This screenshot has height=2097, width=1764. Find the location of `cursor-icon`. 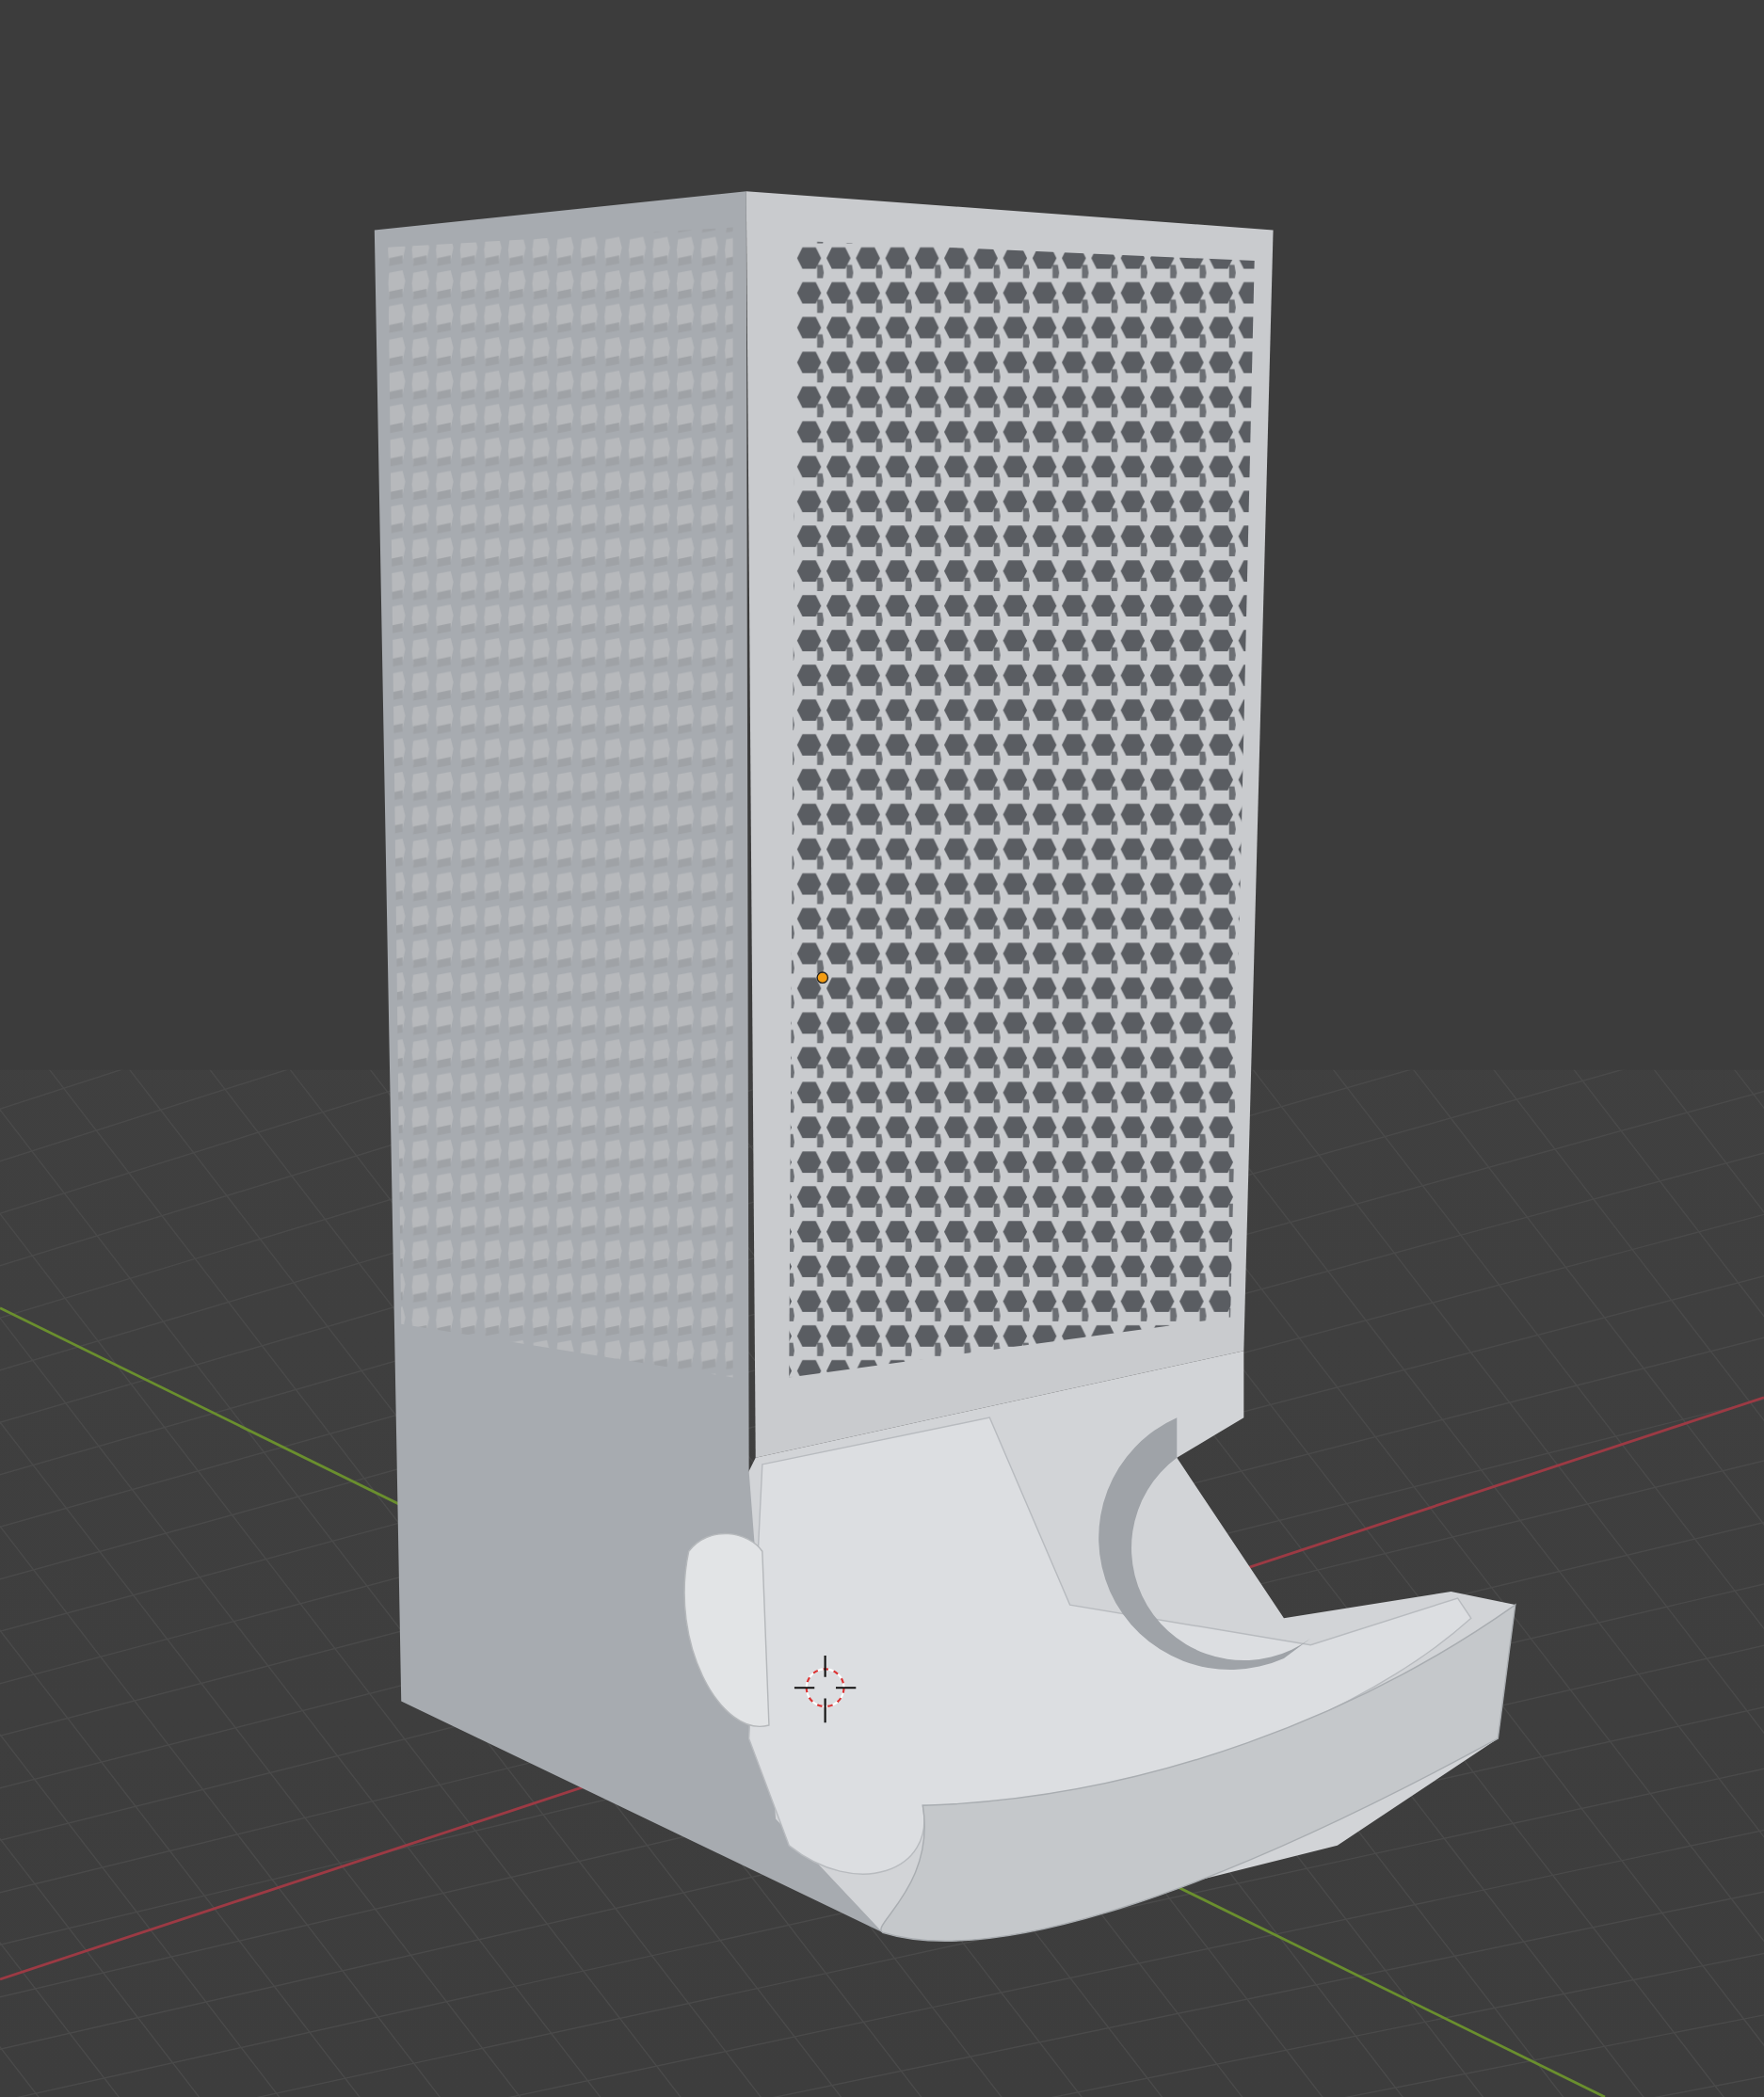

cursor-icon is located at coordinates (825, 1689).